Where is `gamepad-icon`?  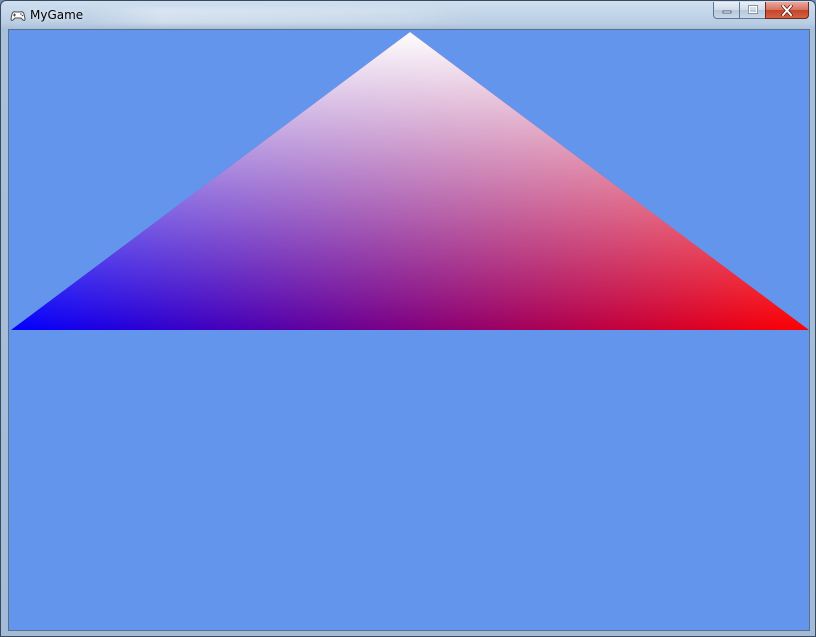 gamepad-icon is located at coordinates (18, 16).